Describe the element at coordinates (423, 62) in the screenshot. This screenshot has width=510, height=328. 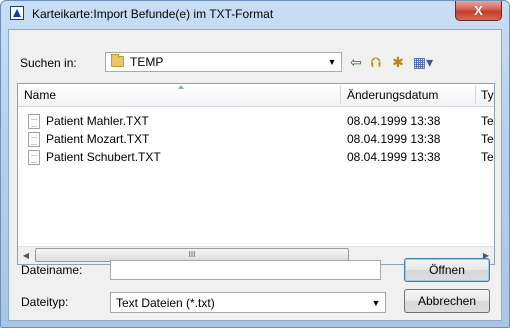
I see `view-menu-icon: ▦▾` at that location.